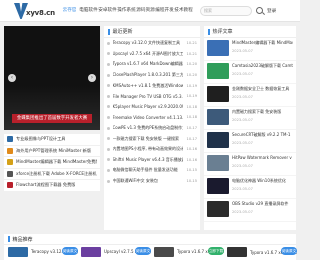 Image resolution: width=320 pixels, height=260 pixels. Describe the element at coordinates (52, 163) in the screenshot. I see `list-item: MindMaster编辑器下载 MindMaster免费版` at that location.